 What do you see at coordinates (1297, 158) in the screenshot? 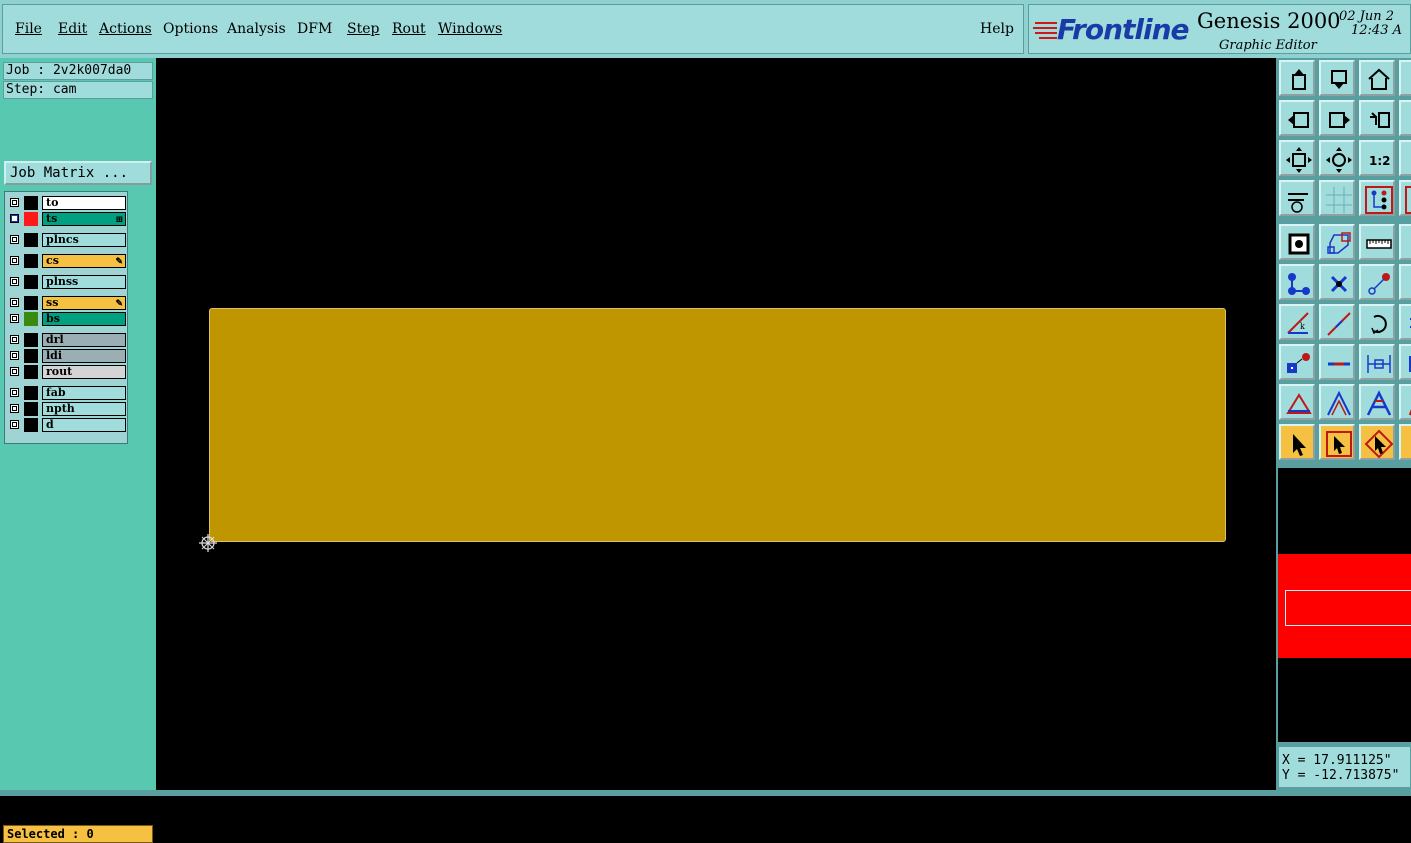
I see `fit-button` at bounding box center [1297, 158].